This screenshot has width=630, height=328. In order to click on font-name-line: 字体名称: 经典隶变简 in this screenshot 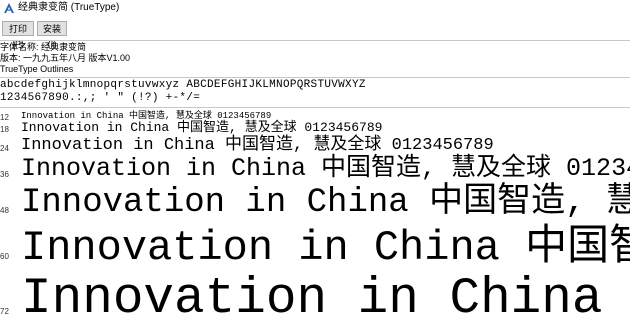, I will do `click(43, 47)`.